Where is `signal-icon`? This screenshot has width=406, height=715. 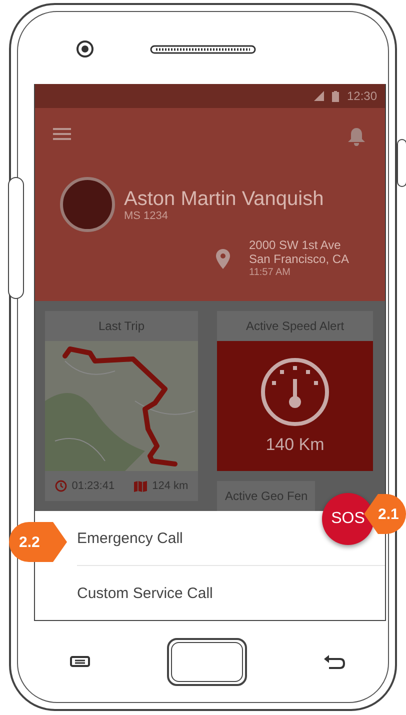
signal-icon is located at coordinates (319, 96).